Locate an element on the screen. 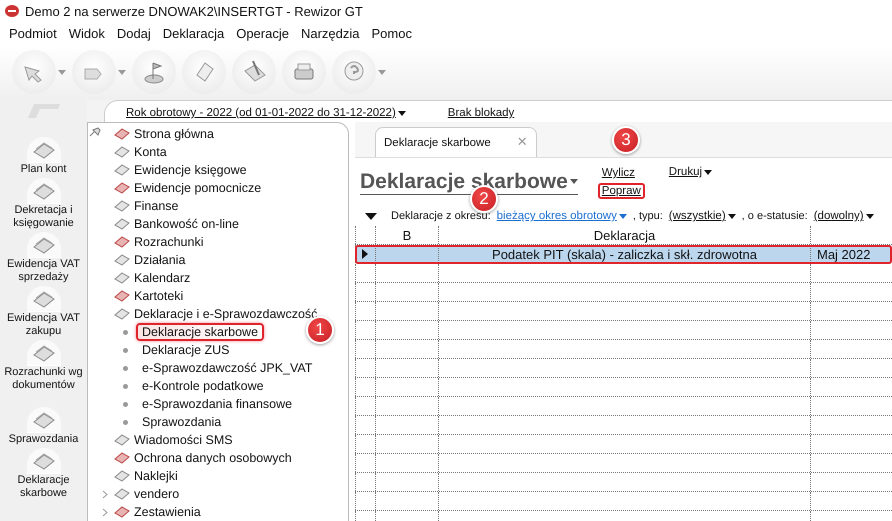 The height and width of the screenshot is (521, 892). status-filter-link: (dowolny) is located at coordinates (844, 216).